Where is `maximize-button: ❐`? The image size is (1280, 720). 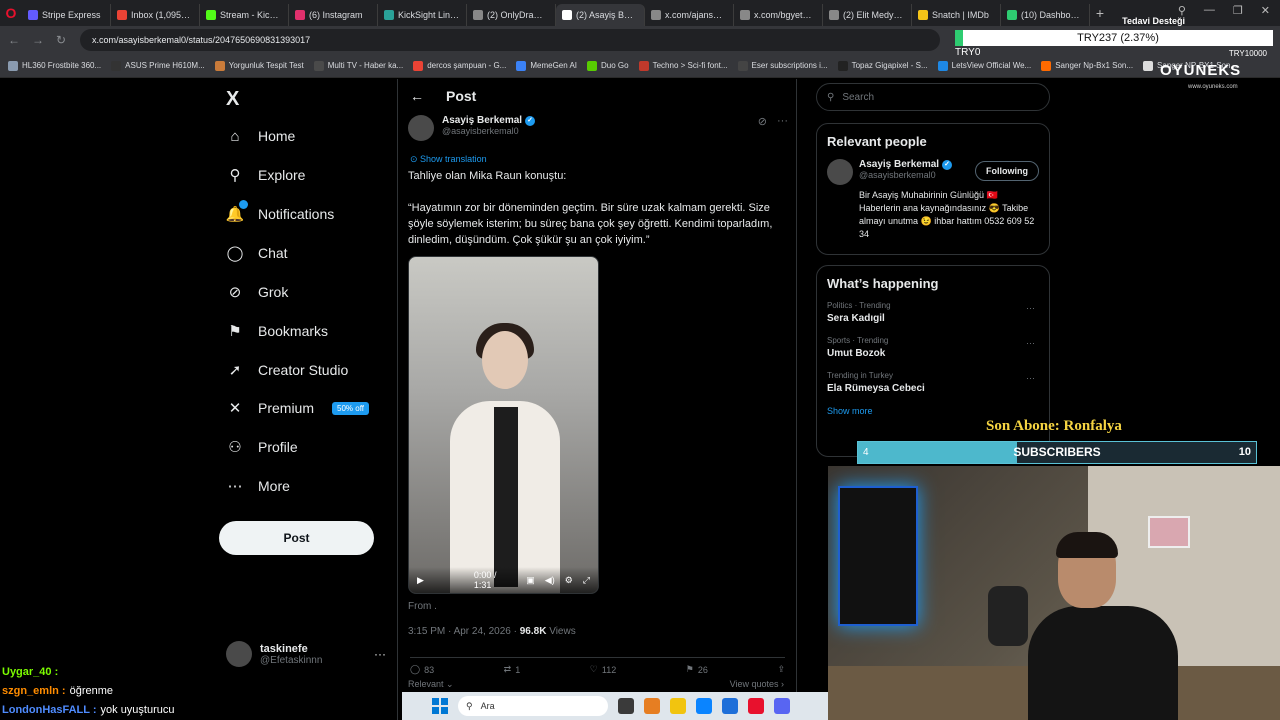 maximize-button: ❐ is located at coordinates (1238, 10).